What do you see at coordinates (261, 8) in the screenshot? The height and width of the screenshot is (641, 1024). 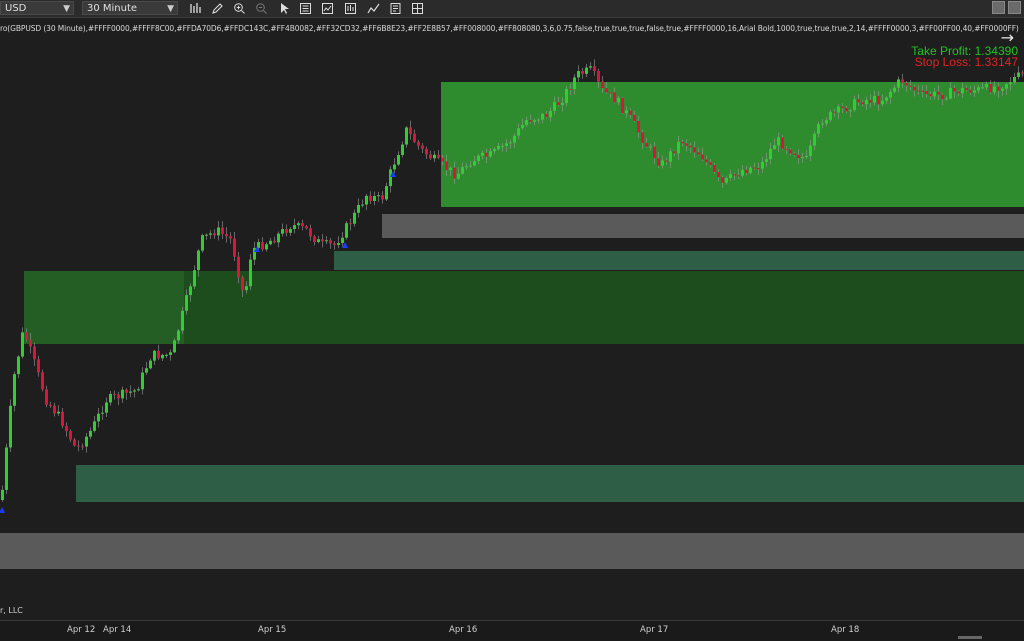 I see `zoom-out-icon` at bounding box center [261, 8].